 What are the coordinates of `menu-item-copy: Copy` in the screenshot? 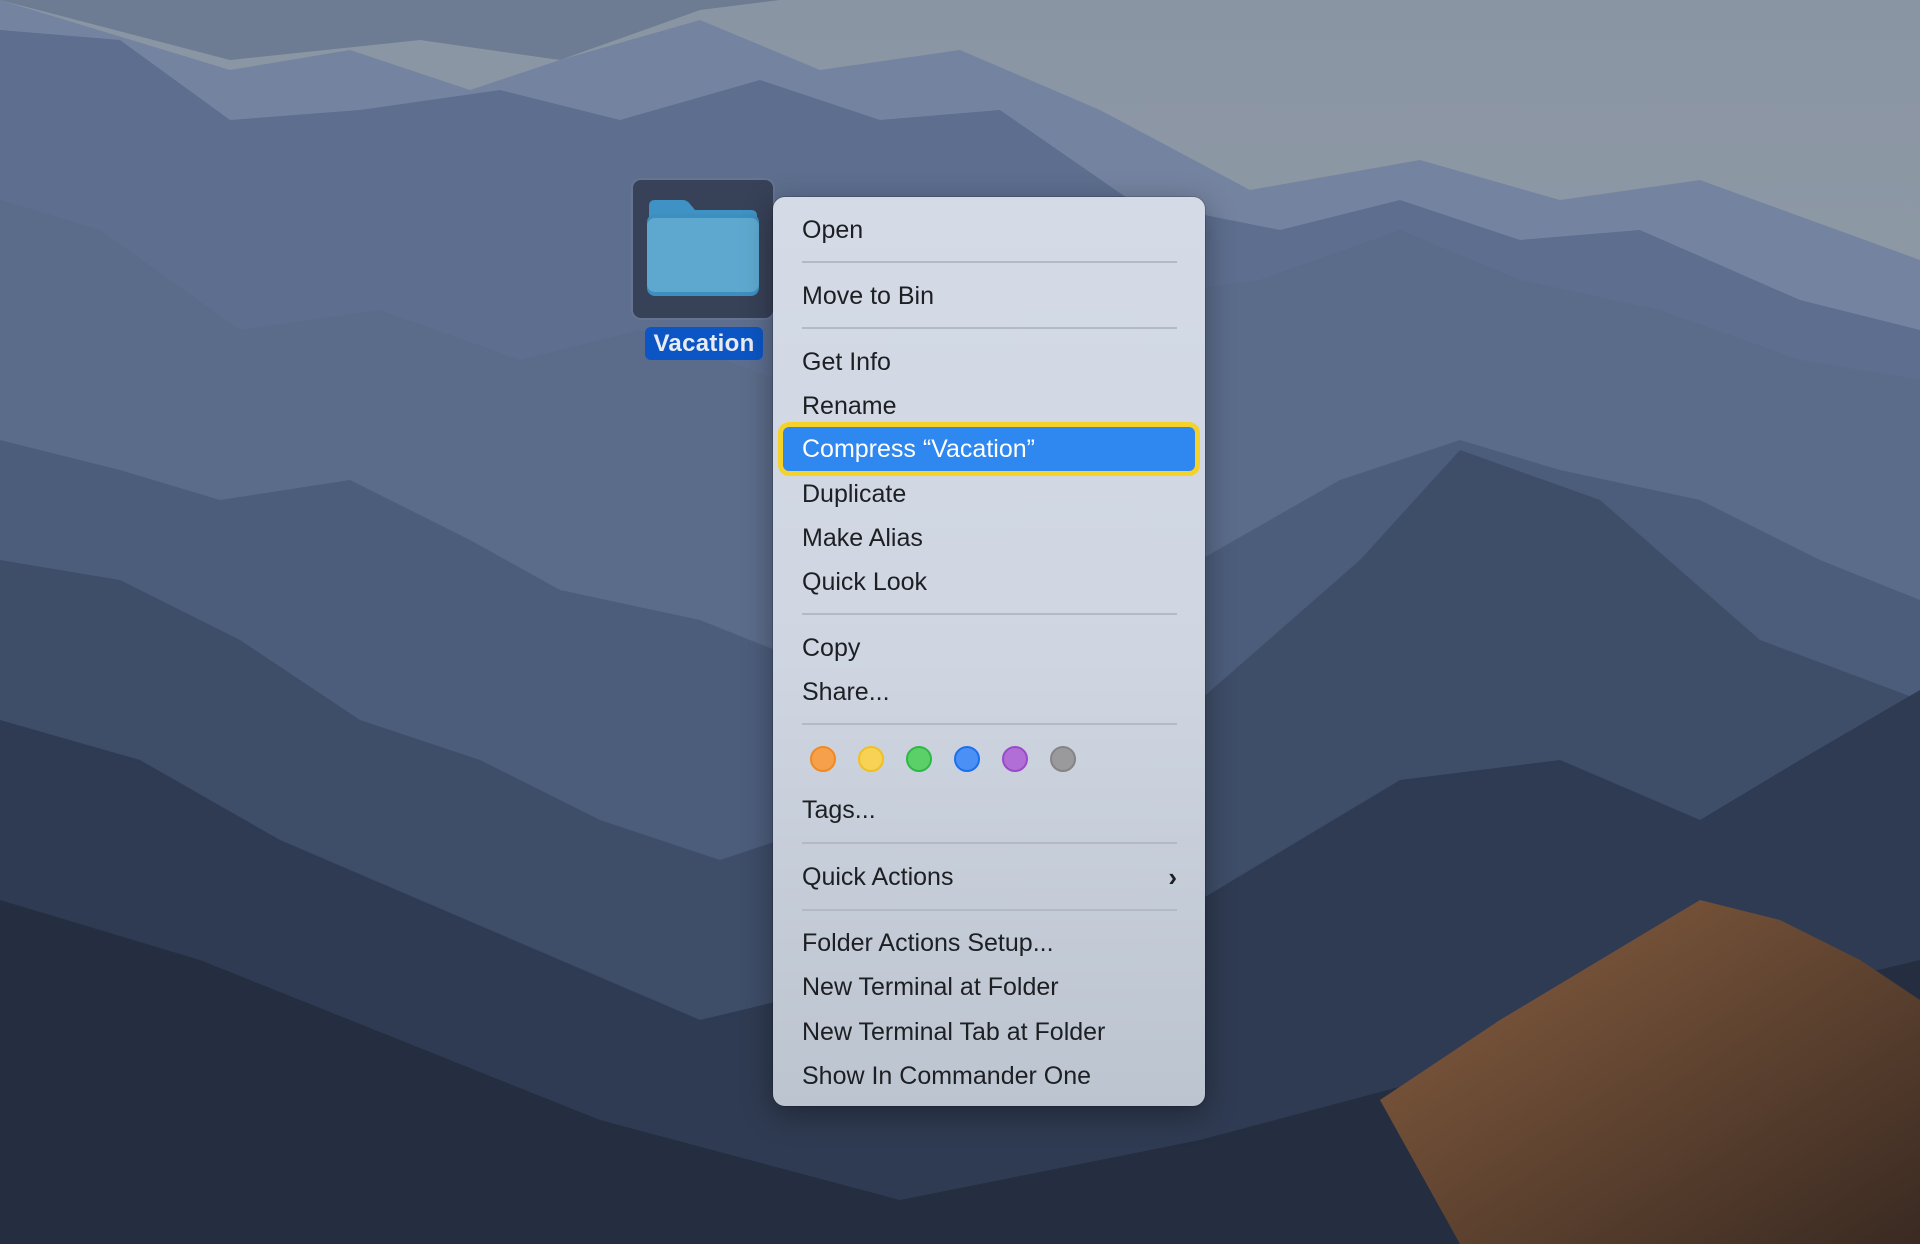 It's located at (989, 648).